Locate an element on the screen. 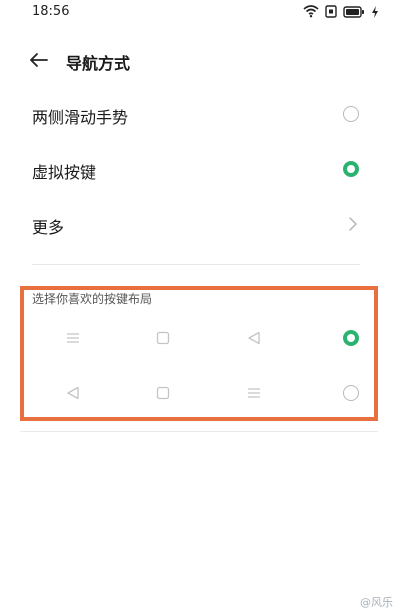 This screenshot has width=407, height=616. status-time: 18:56 is located at coordinates (51, 11).